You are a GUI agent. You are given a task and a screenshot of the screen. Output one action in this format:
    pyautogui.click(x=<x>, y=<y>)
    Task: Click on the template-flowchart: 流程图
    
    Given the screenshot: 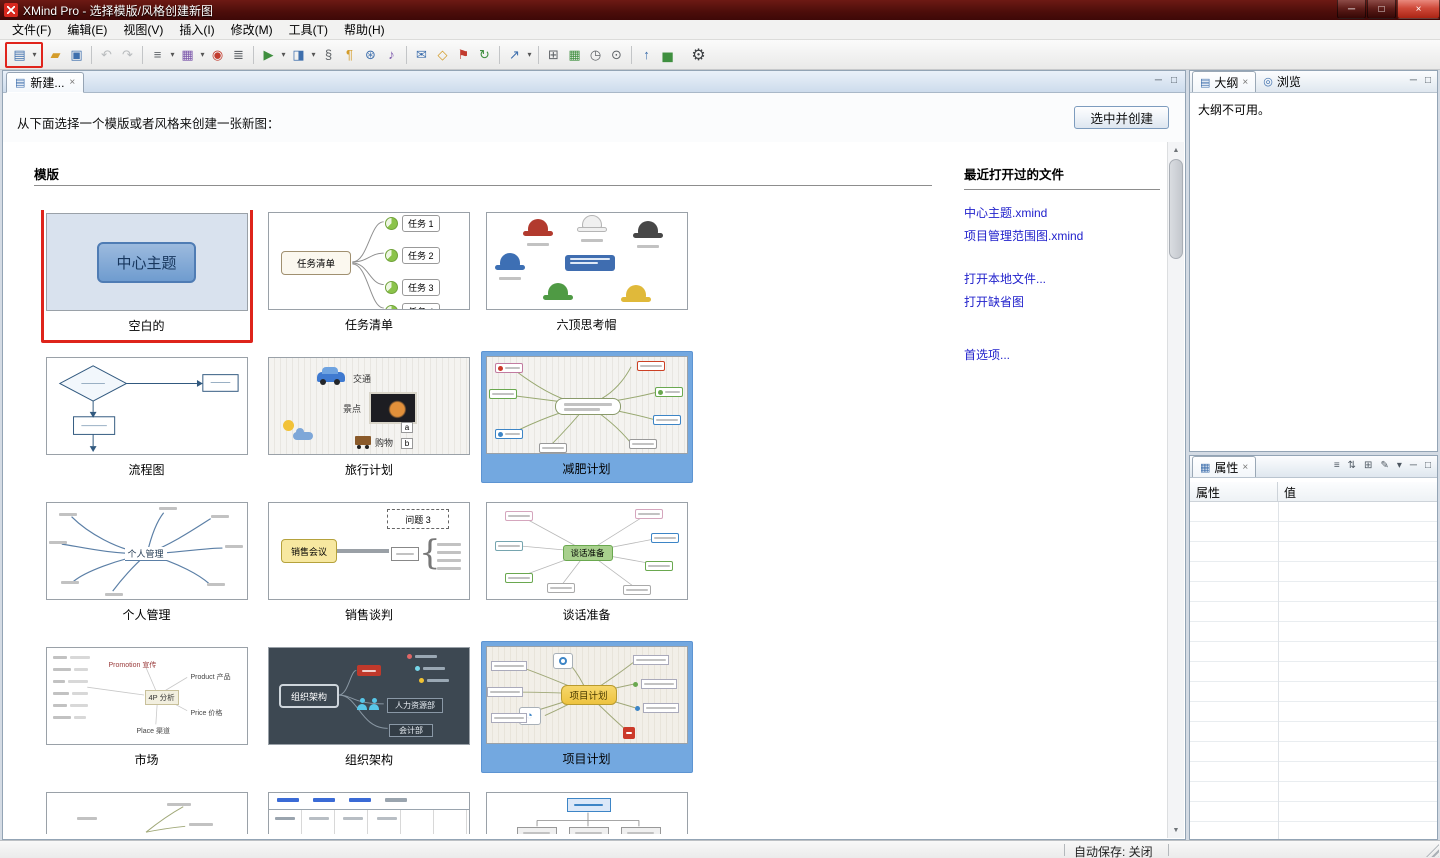 What is the action you would take?
    pyautogui.click(x=146, y=427)
    